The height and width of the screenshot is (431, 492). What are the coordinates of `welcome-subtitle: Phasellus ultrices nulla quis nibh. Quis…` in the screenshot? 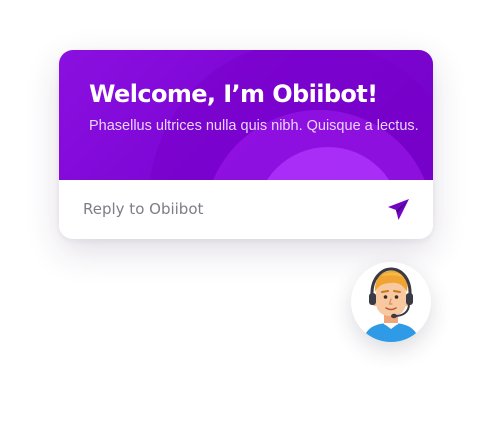 It's located at (254, 126).